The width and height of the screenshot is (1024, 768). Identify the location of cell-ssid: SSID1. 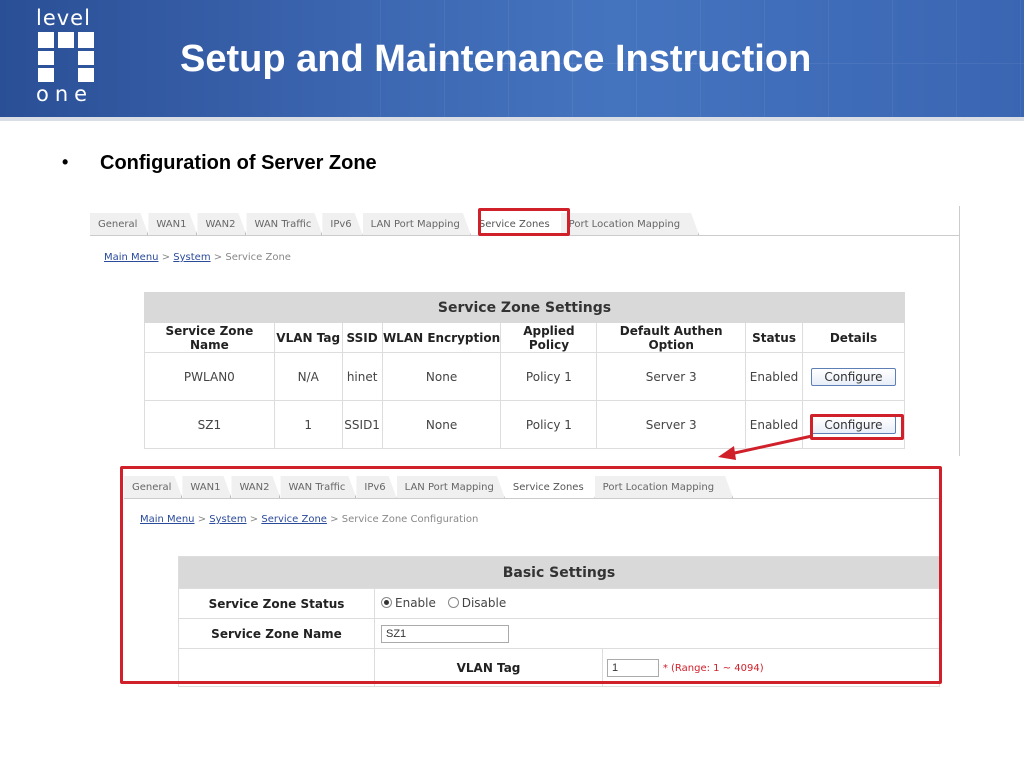
(362, 424).